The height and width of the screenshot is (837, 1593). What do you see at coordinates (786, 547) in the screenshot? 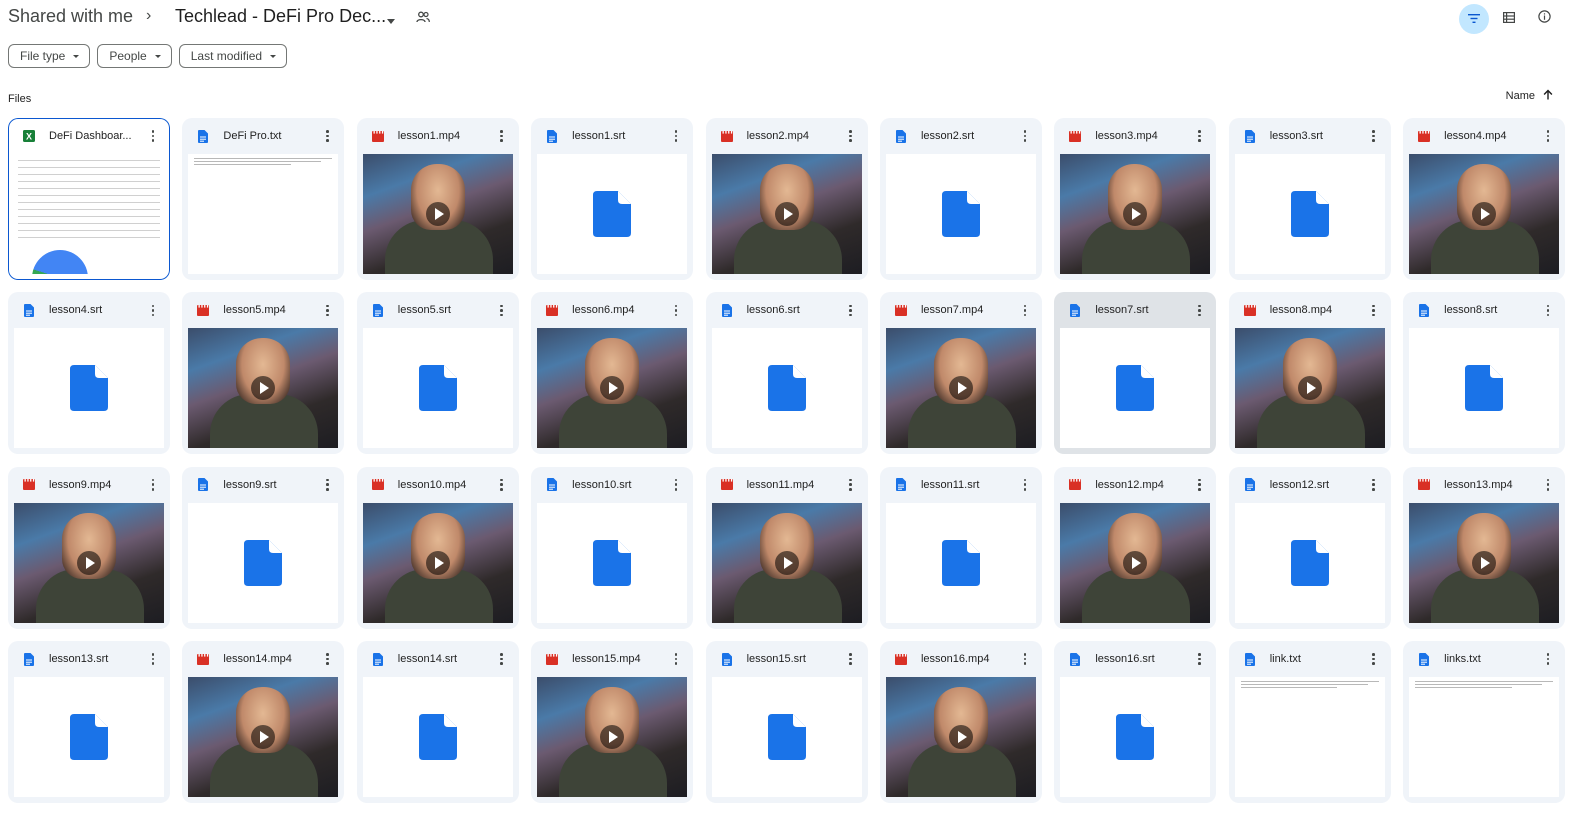
I see `file-card: lesson11.mp4` at bounding box center [786, 547].